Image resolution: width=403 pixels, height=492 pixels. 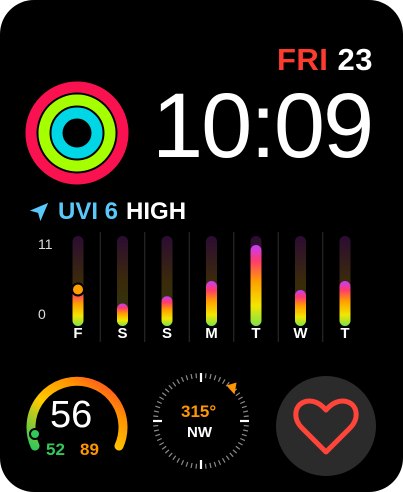 I want to click on heart-icon, so click(x=326, y=426).